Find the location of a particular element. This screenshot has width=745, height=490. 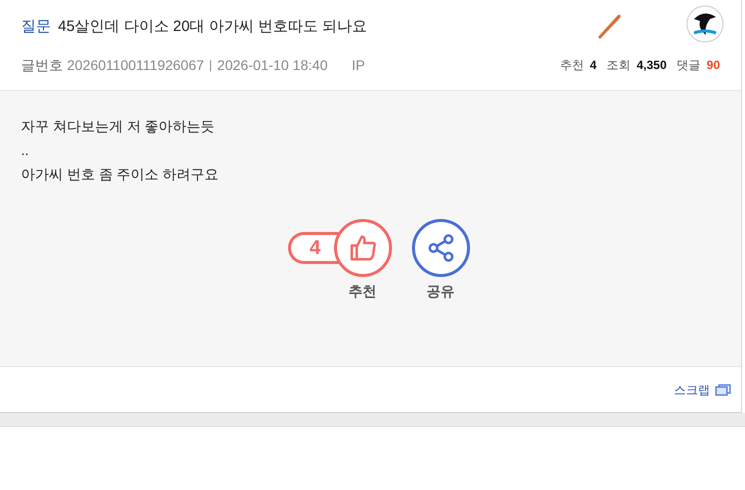

stat-label: 조회 is located at coordinates (618, 65).